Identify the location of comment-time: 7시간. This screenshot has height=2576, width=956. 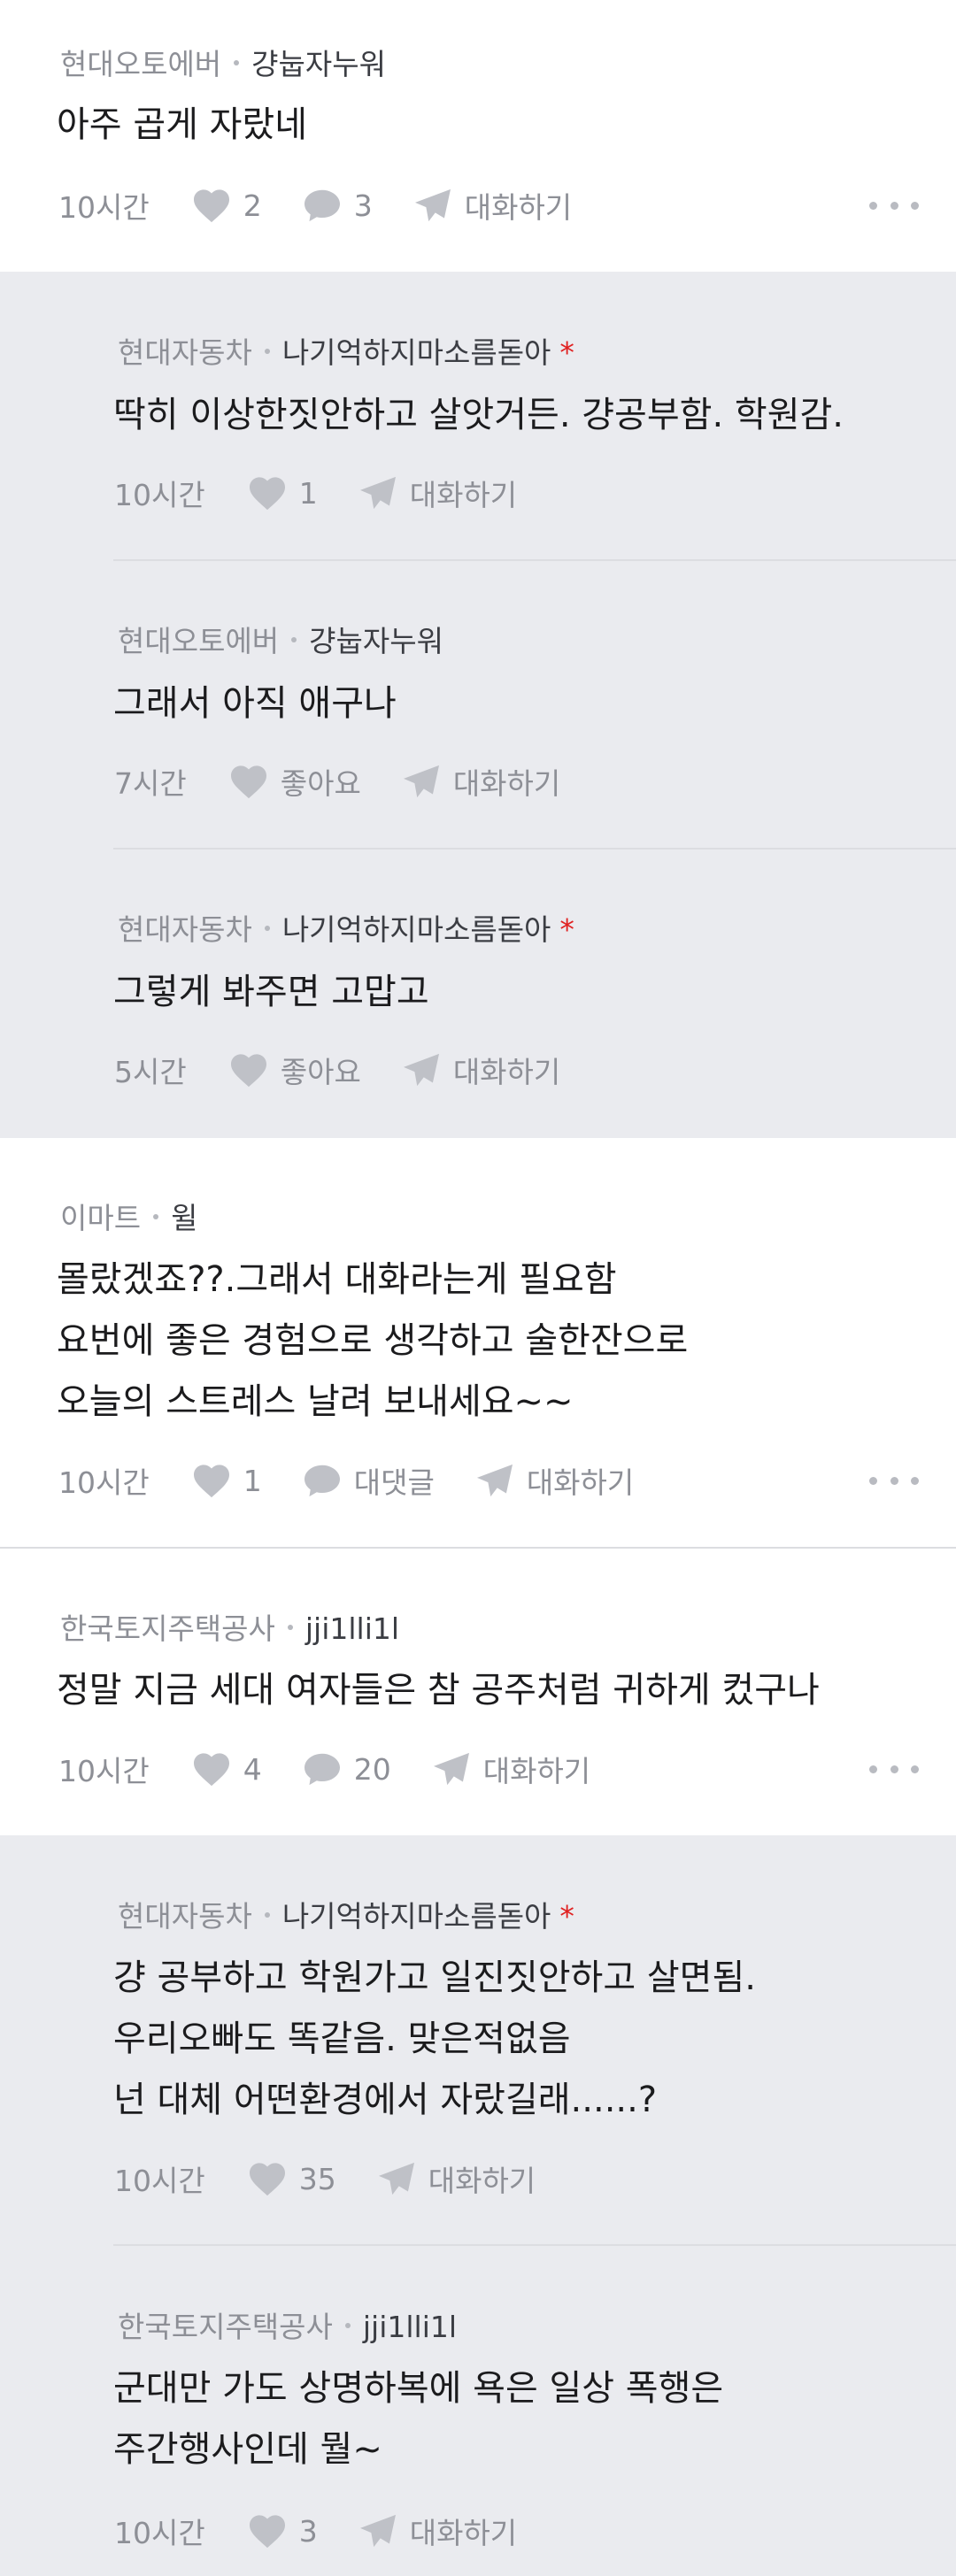
(150, 783).